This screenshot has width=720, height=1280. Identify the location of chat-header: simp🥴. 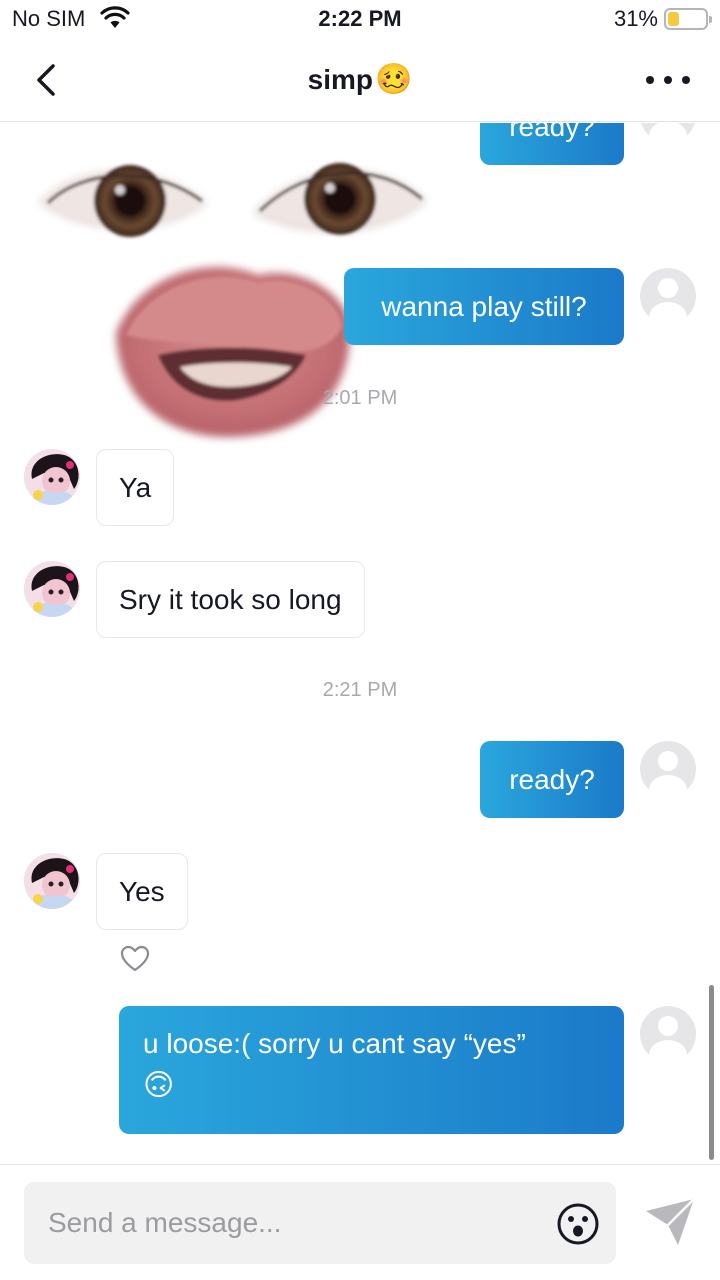
(360, 81).